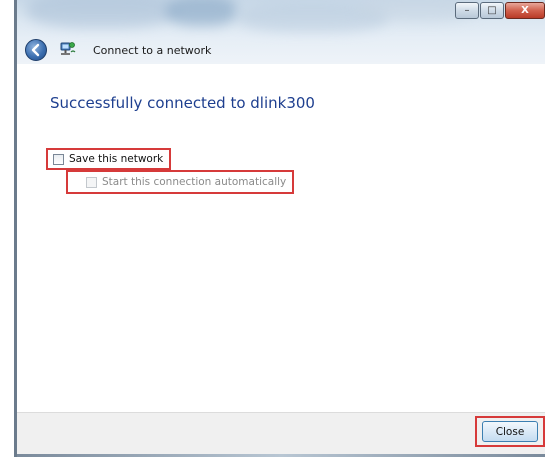  What do you see at coordinates (194, 182) in the screenshot?
I see `auto-start-label: Start this connection automatically` at bounding box center [194, 182].